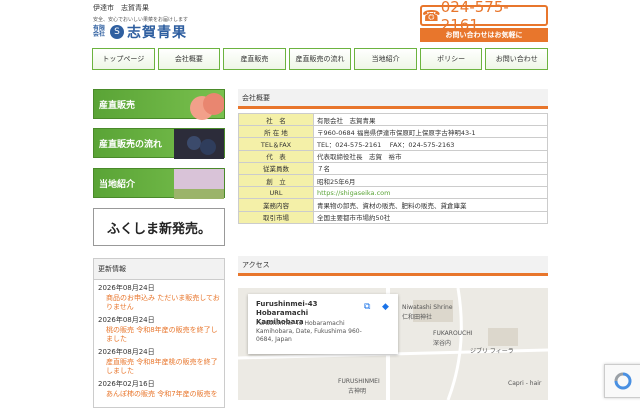 Image resolution: width=640 pixels, height=408 pixels. What do you see at coordinates (276, 156) in the screenshot?
I see `row-key: 代 表` at bounding box center [276, 156].